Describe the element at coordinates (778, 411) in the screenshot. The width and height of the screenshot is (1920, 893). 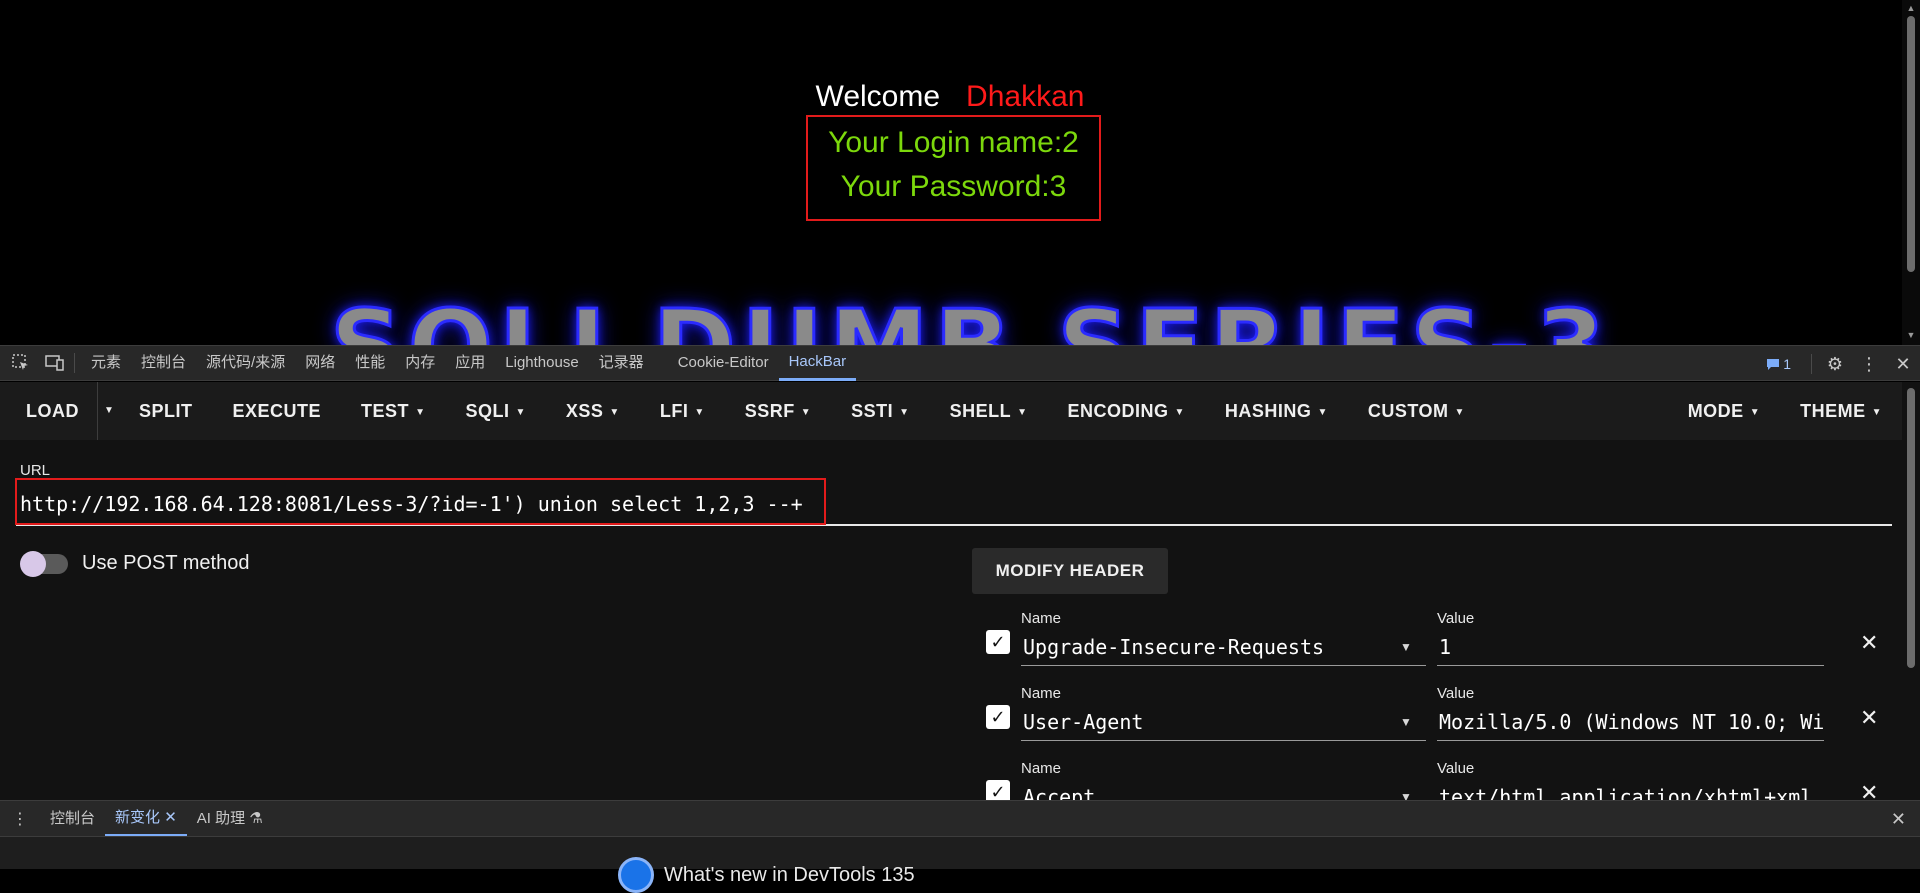
I see `ssrf-menu: SSRF ▼` at that location.